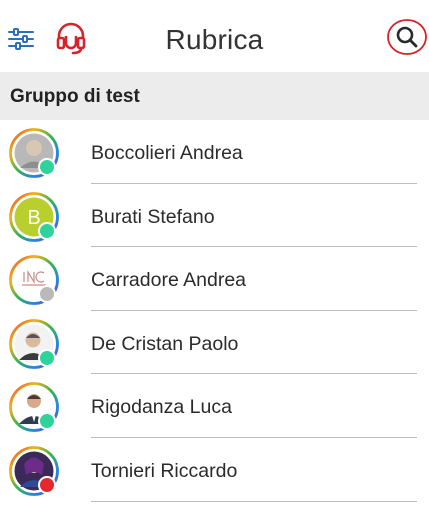  I want to click on app-header: Rubrica, so click(214, 36).